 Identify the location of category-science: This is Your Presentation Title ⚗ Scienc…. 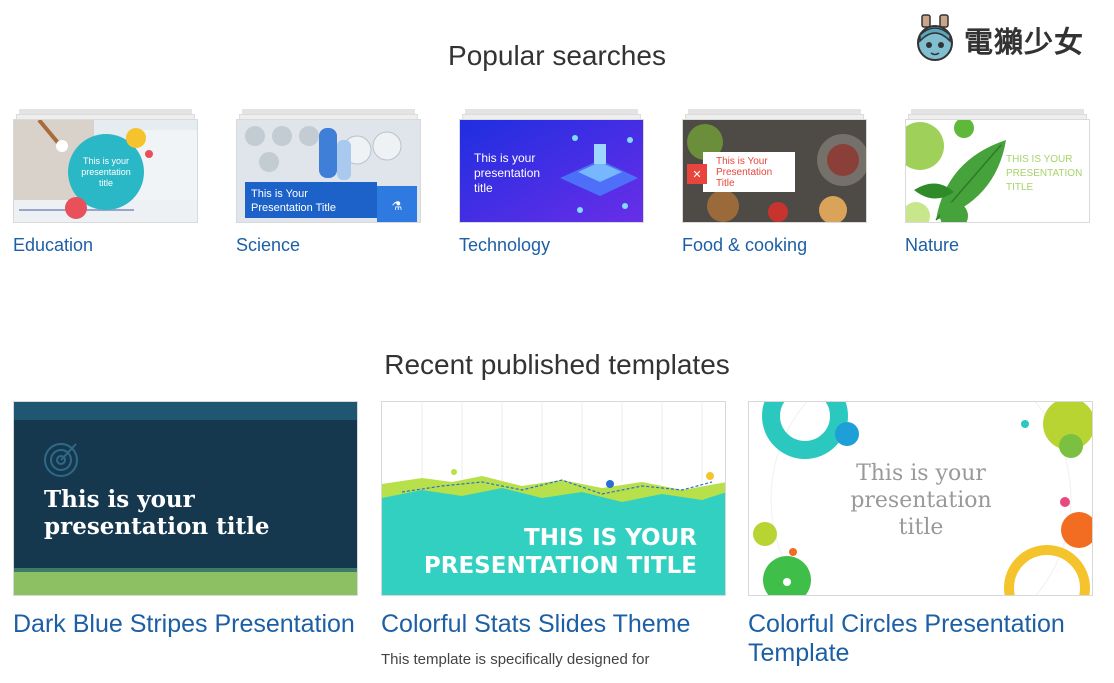
(328, 180).